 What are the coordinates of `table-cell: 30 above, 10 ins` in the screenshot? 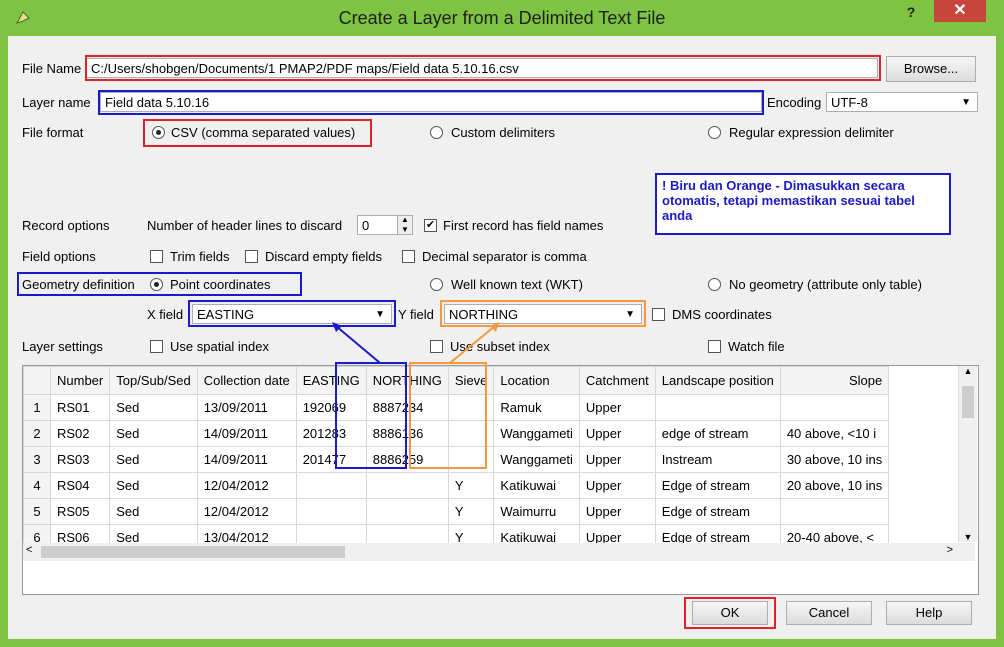 It's located at (834, 459).